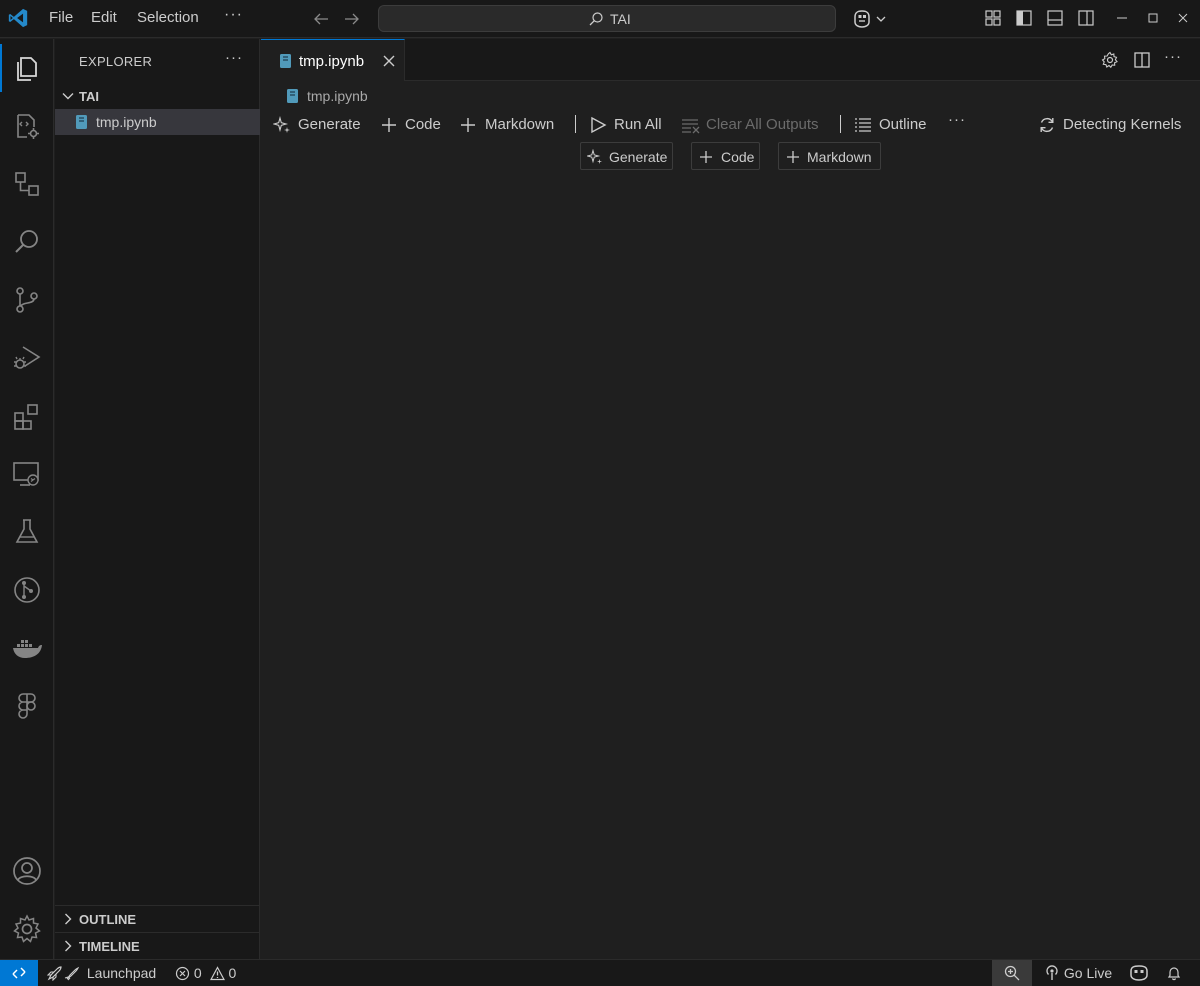  I want to click on menu-more-button: ···, so click(233, 15).